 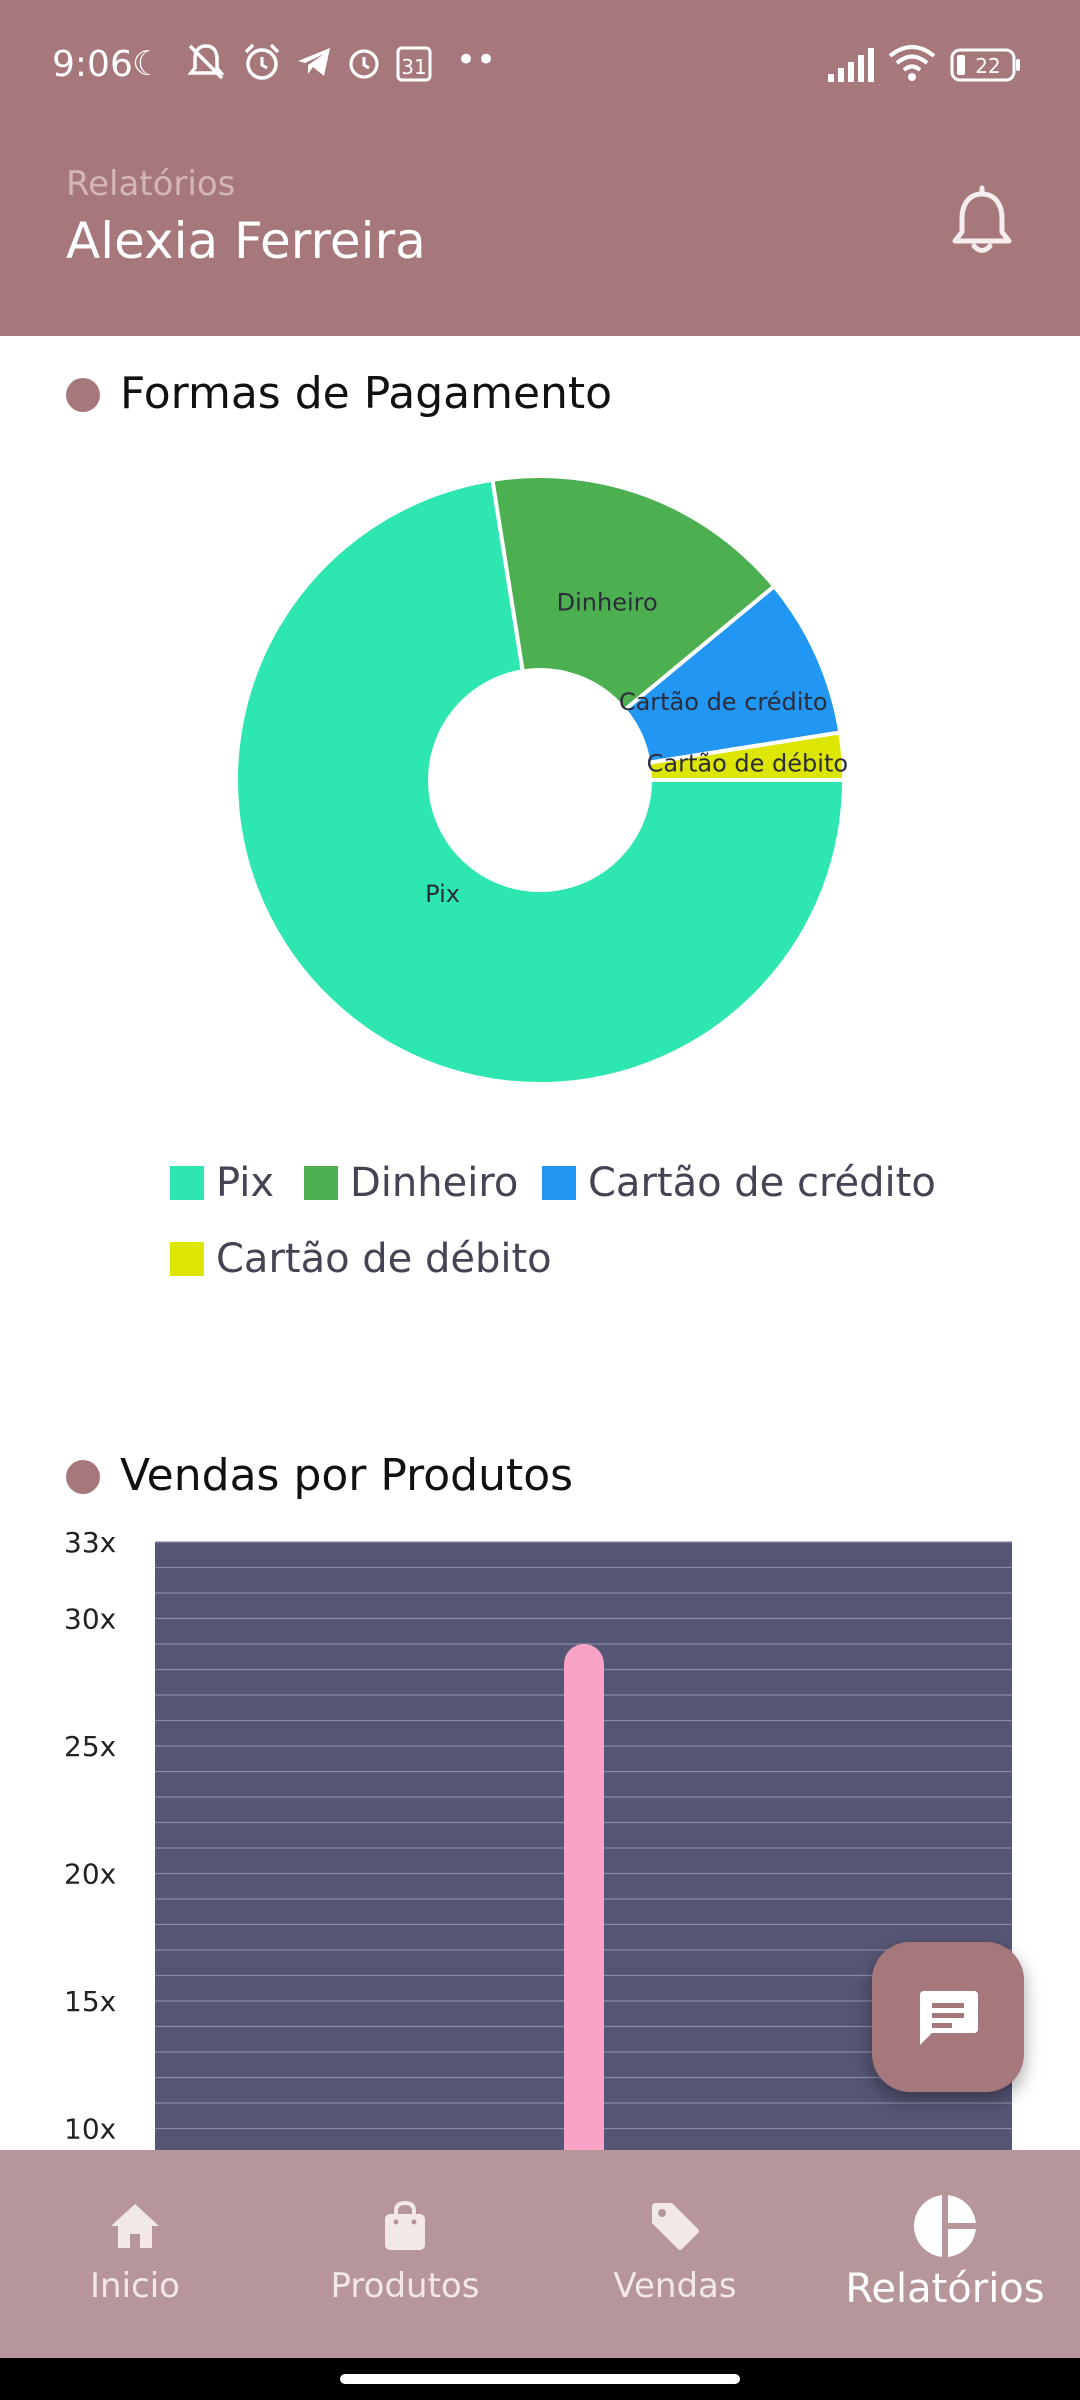 What do you see at coordinates (982, 220) in the screenshot?
I see `notification-bell-icon` at bounding box center [982, 220].